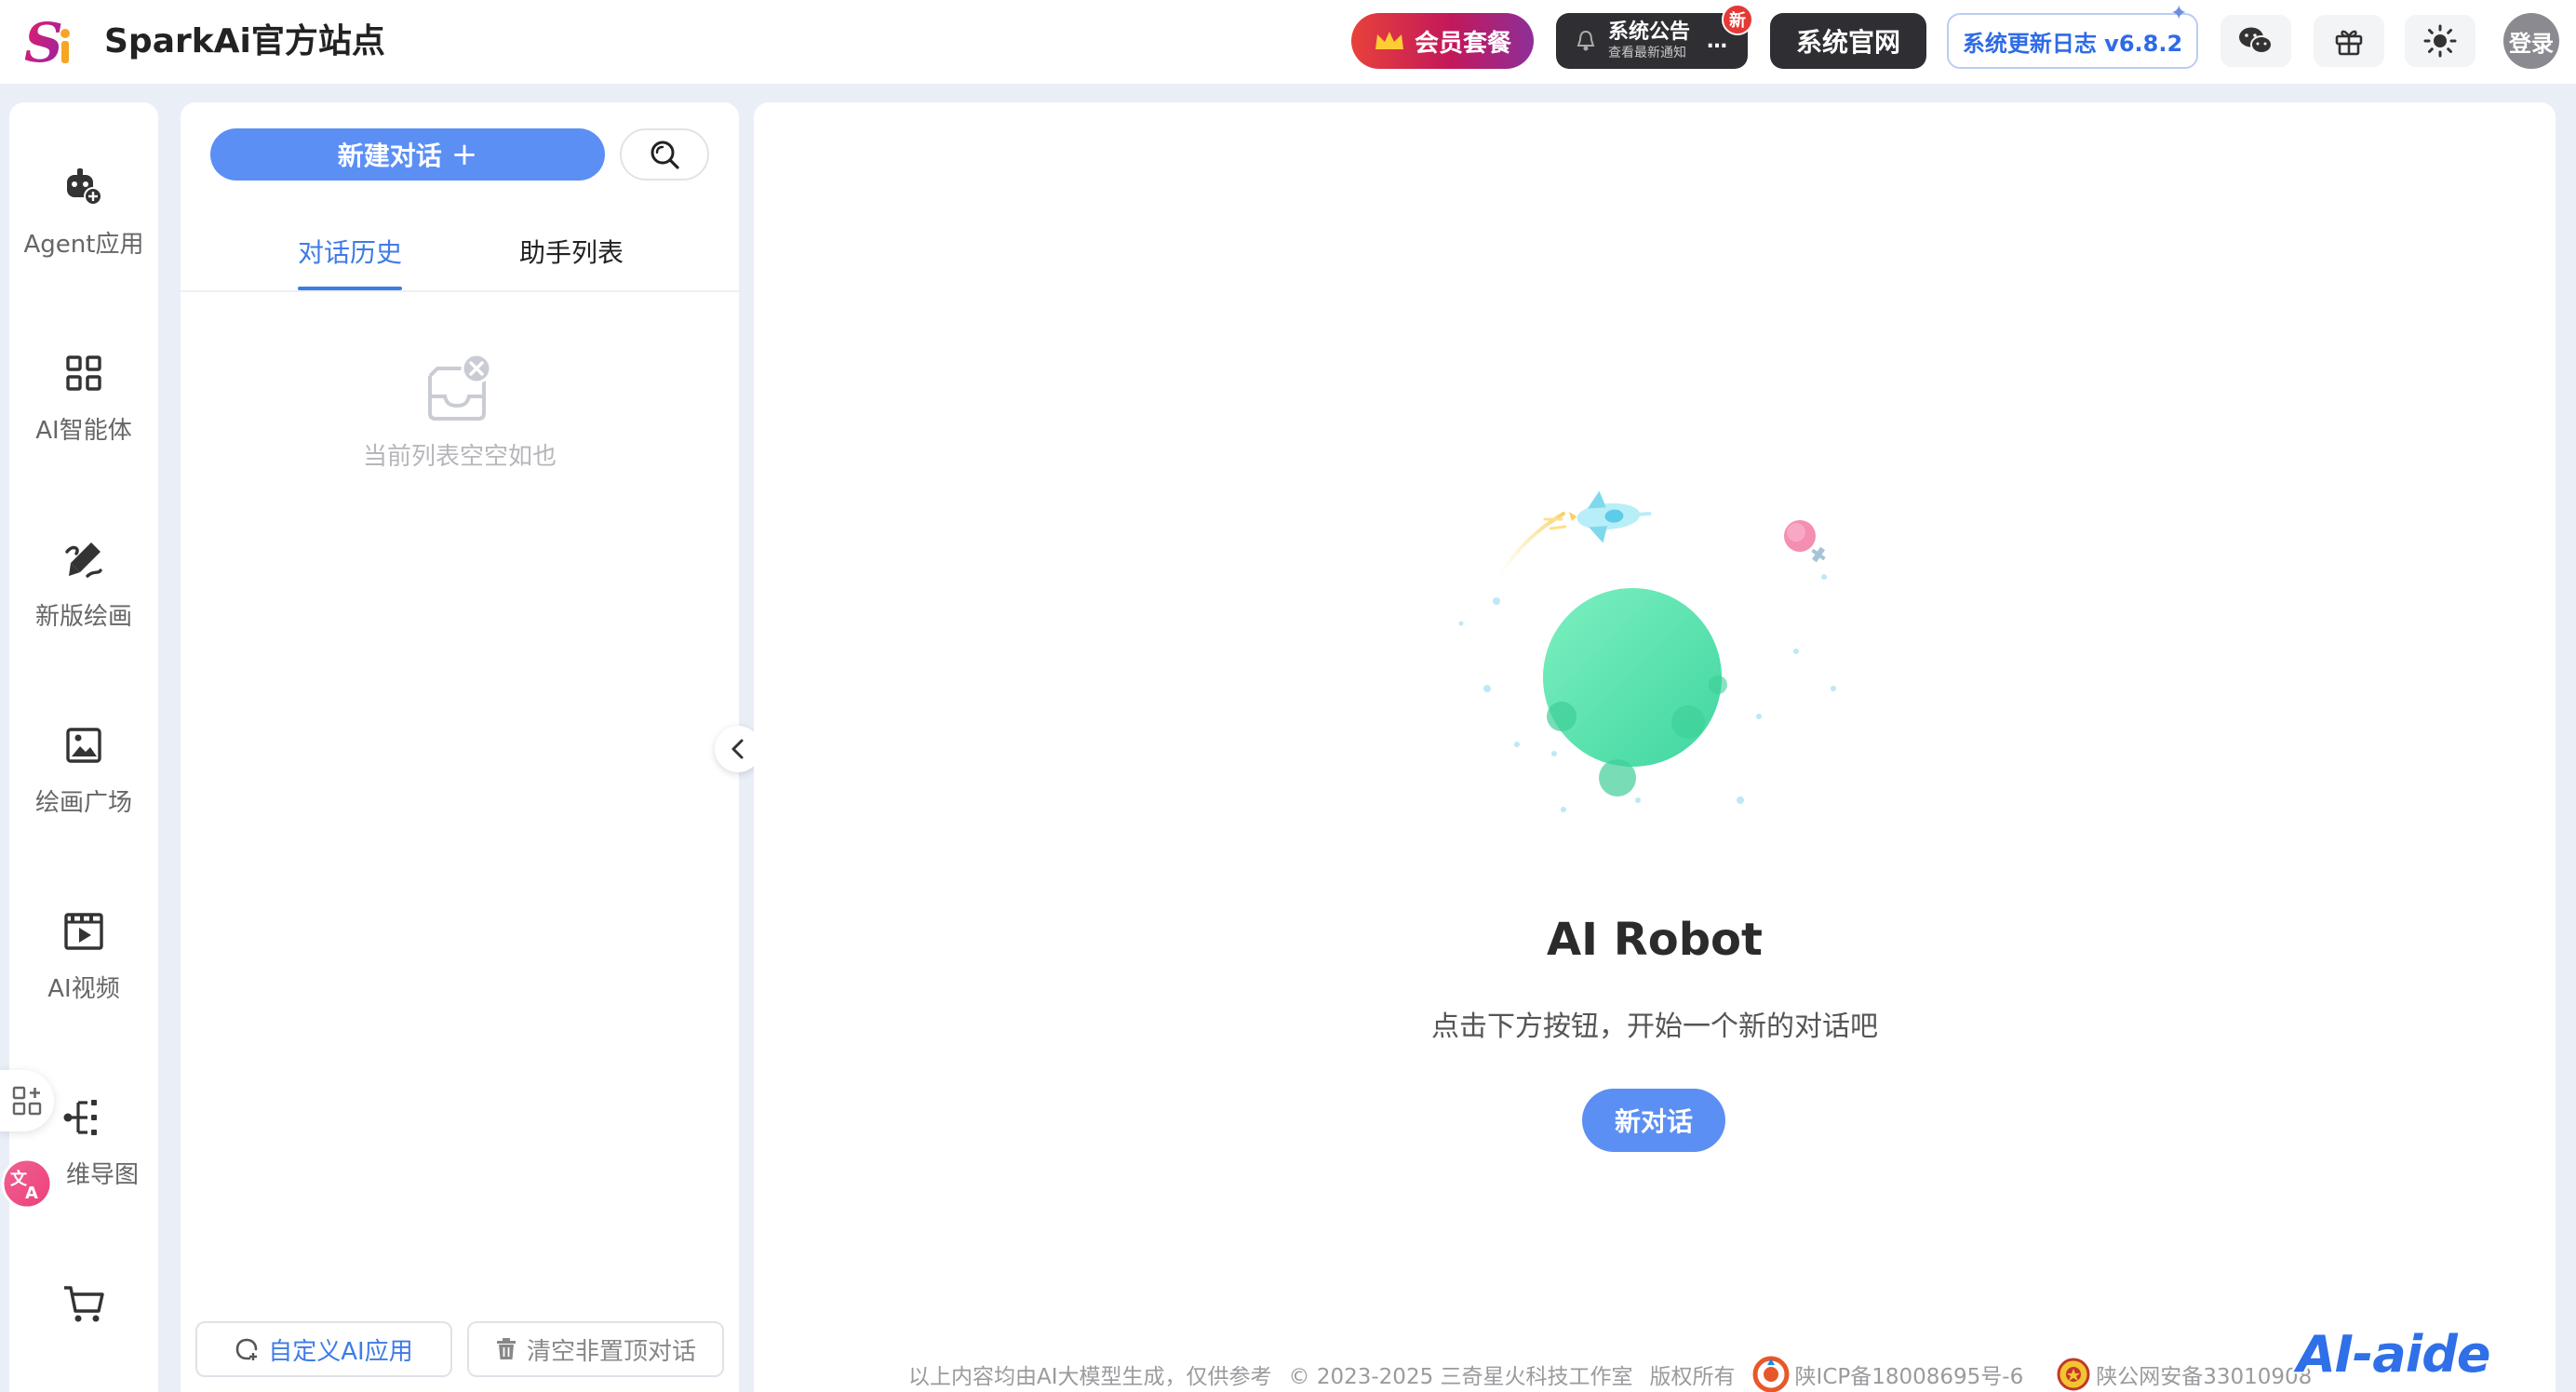  Describe the element at coordinates (464, 154) in the screenshot. I see `plus-icon: +` at that location.